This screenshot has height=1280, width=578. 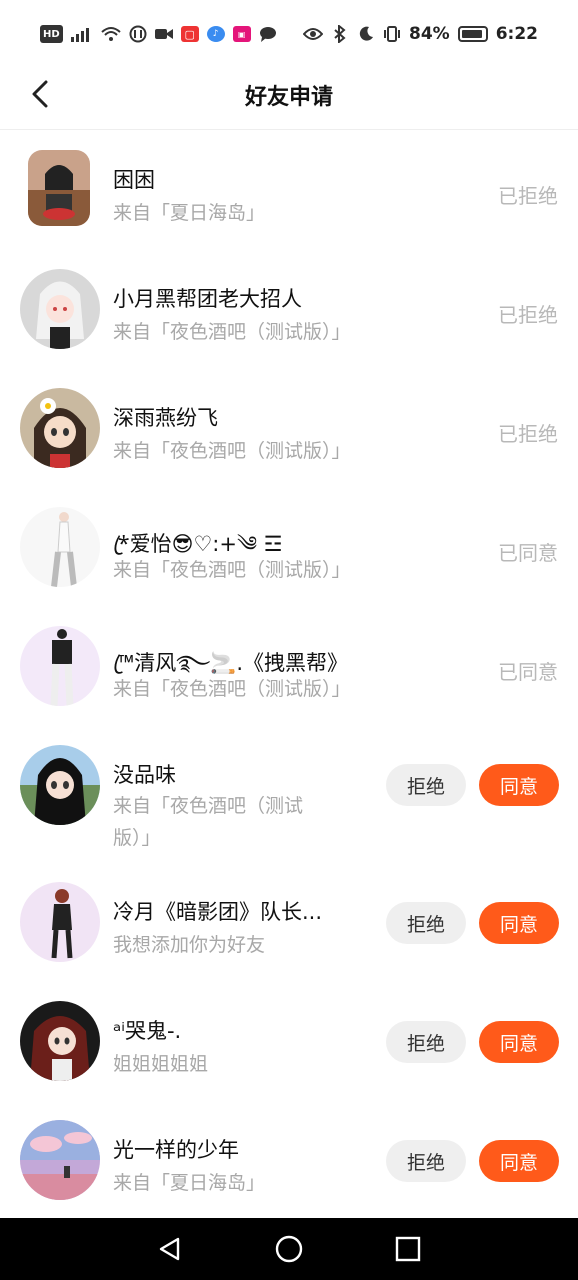 What do you see at coordinates (289, 927) in the screenshot?
I see `list-item: 冷月《暗影团》队长... 我想添加你为好友 拒绝 同意` at bounding box center [289, 927].